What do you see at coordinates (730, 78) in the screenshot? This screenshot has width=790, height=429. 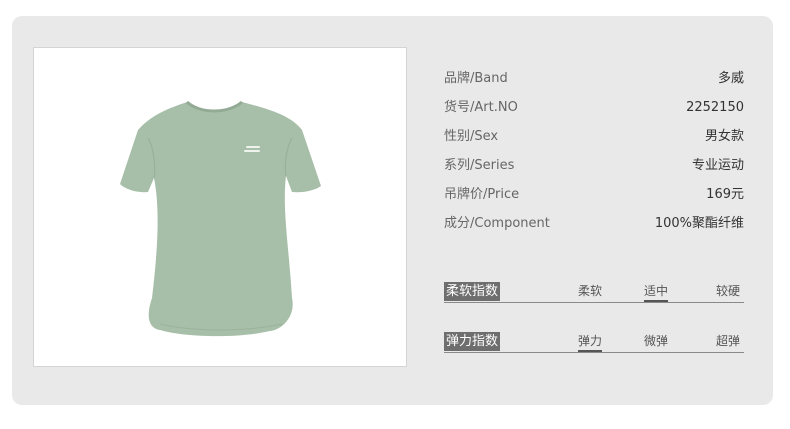 I see `spec-value: 多威` at bounding box center [730, 78].